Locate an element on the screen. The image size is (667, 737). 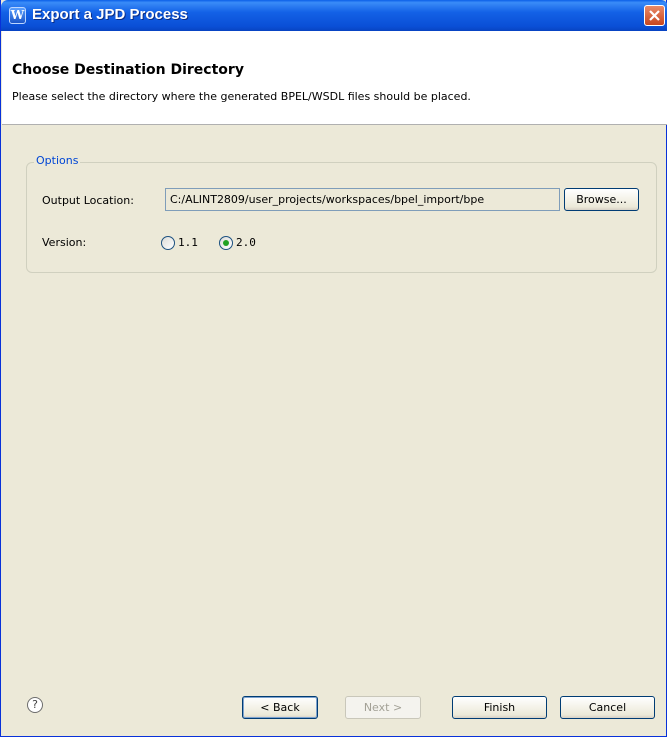
version-option-label: 1.1 is located at coordinates (188, 242).